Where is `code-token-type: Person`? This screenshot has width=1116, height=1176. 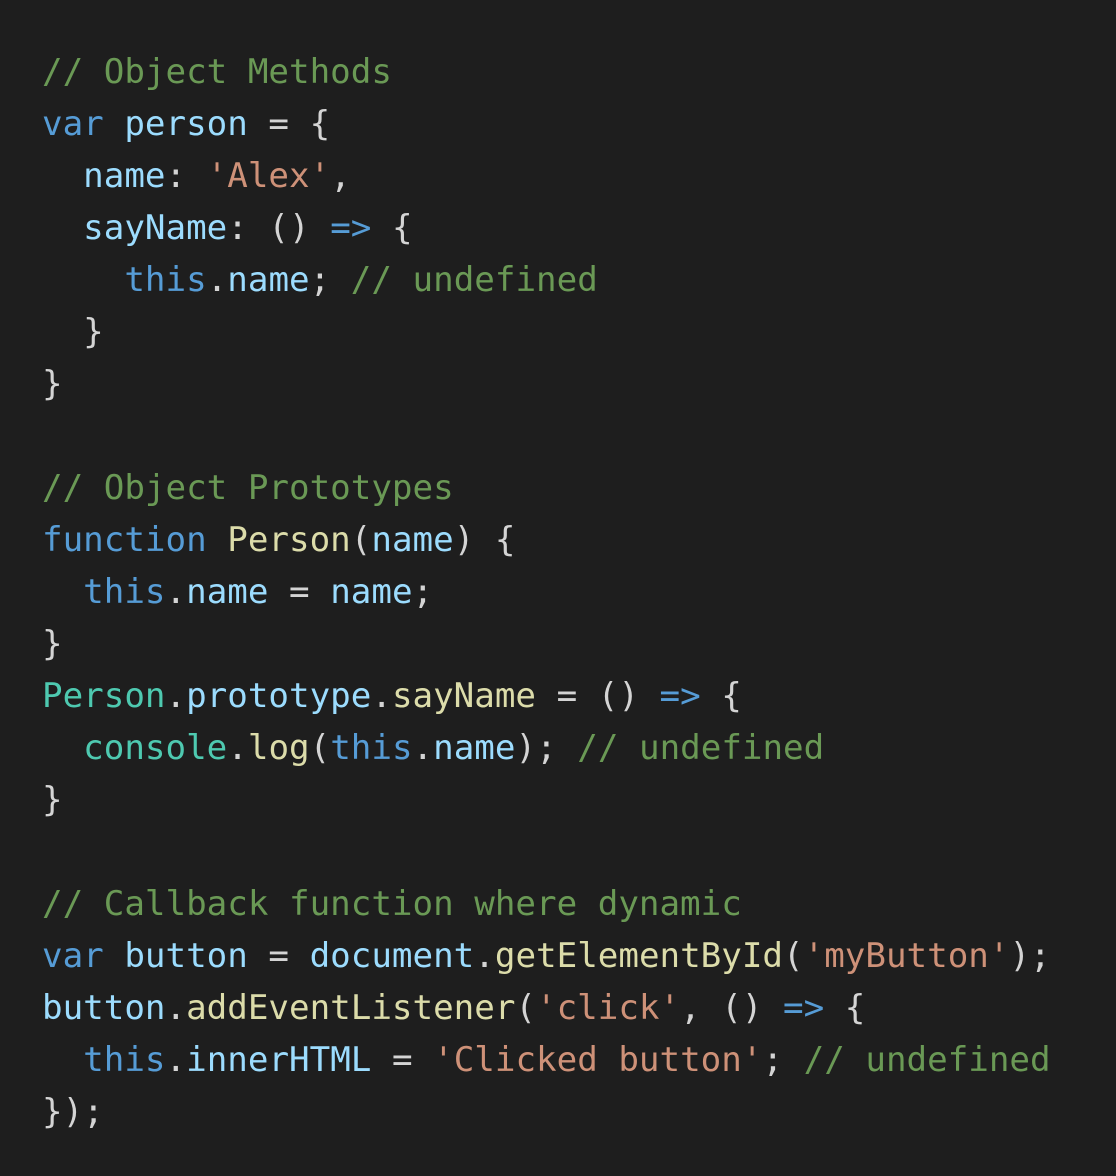
code-token-type: Person is located at coordinates (104, 696).